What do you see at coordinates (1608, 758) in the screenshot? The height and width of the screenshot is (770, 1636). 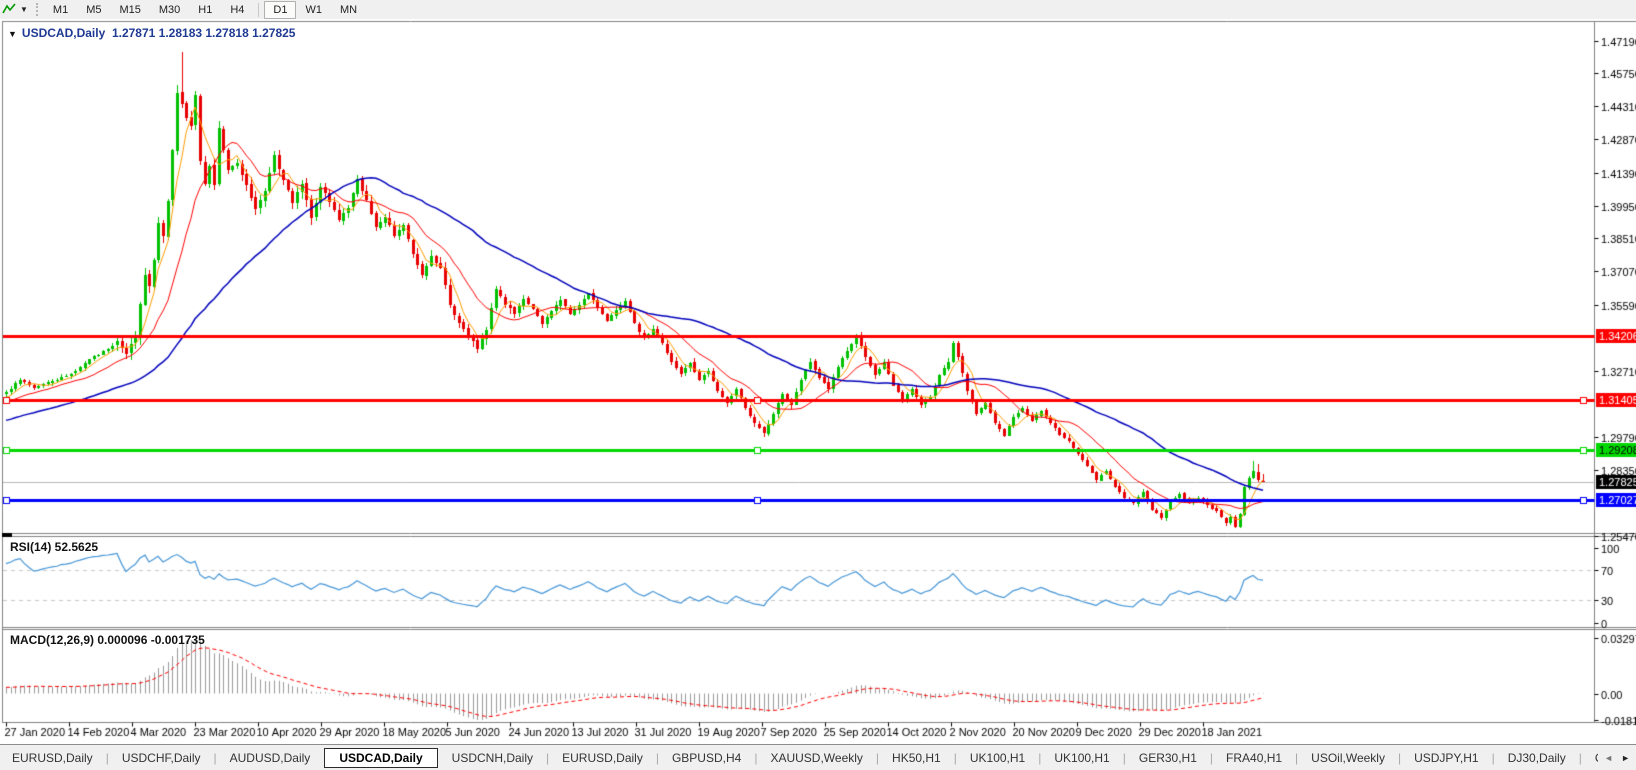 I see `scroll-left-icon: ◄` at bounding box center [1608, 758].